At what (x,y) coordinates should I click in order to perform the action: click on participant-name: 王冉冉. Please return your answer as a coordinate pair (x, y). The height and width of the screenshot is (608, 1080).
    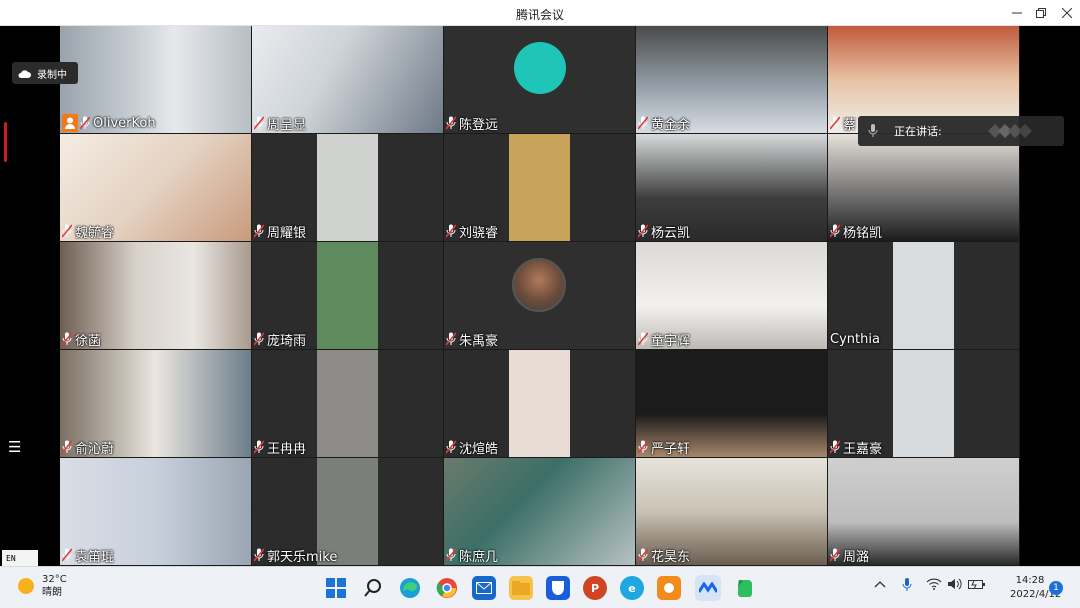
    Looking at the image, I should click on (287, 449).